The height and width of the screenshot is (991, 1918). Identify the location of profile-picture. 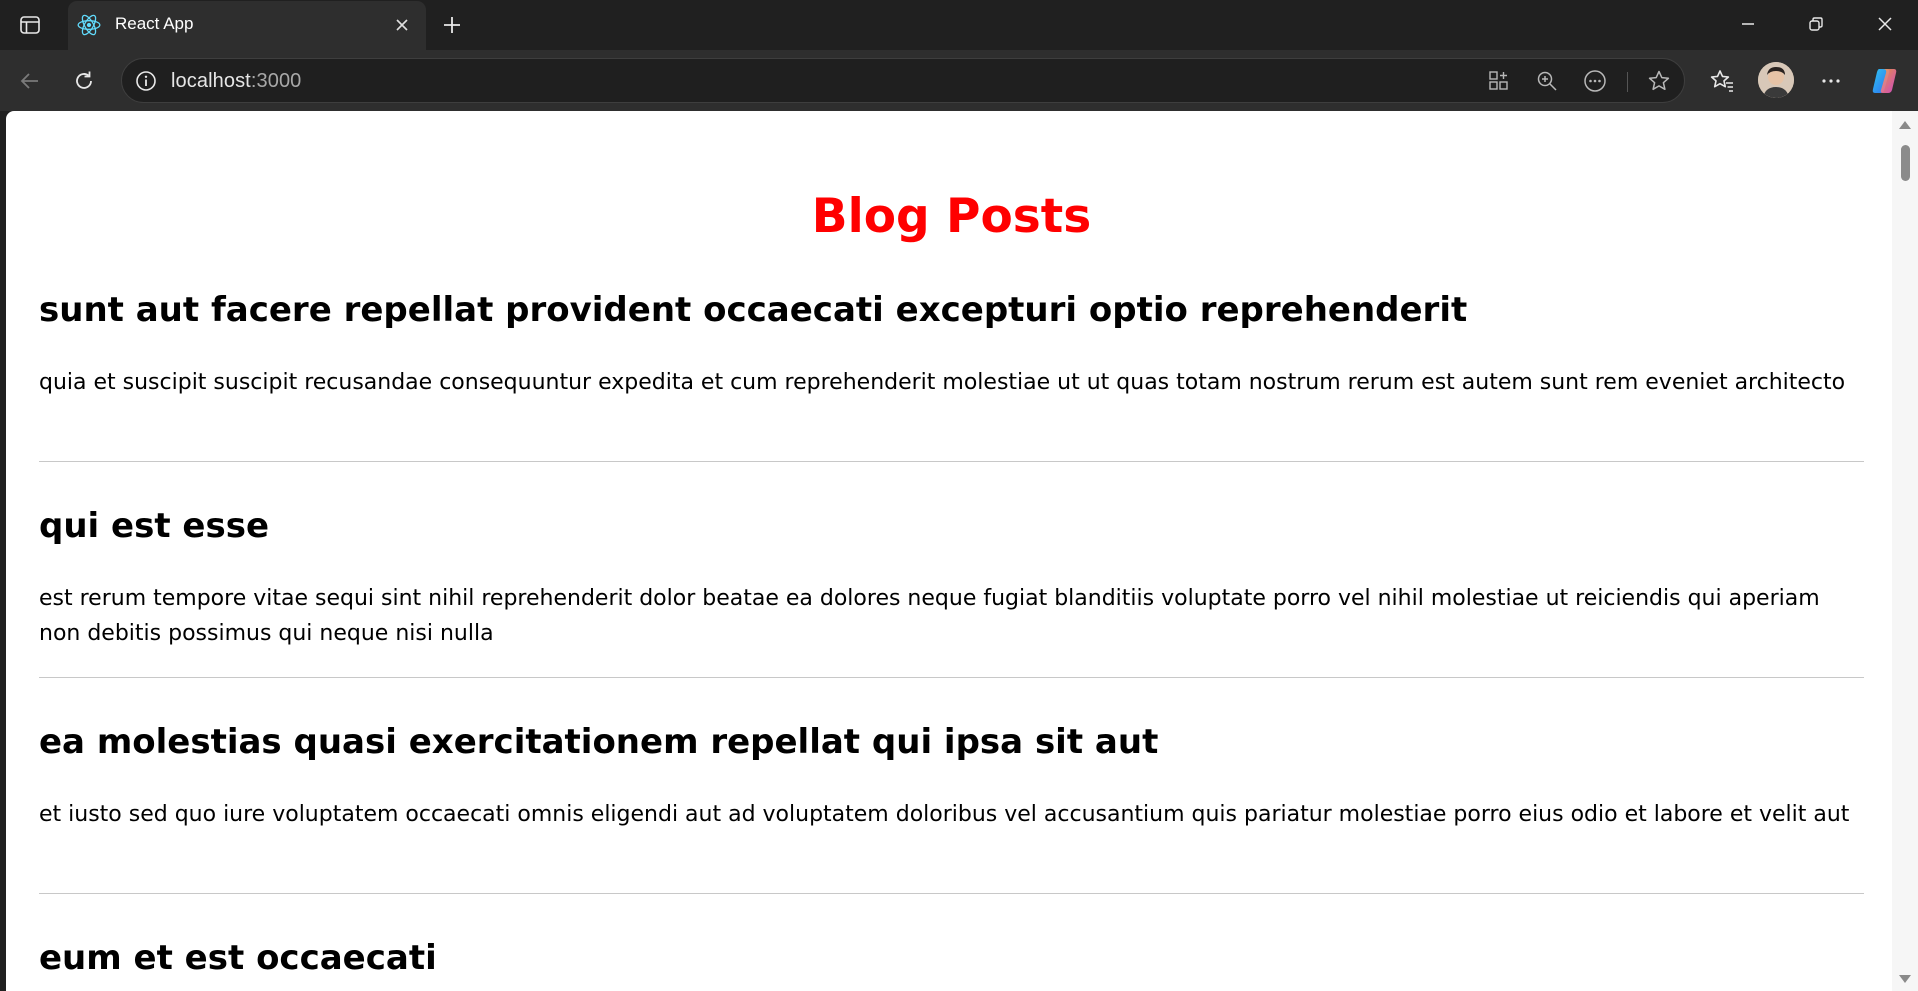
(1776, 80).